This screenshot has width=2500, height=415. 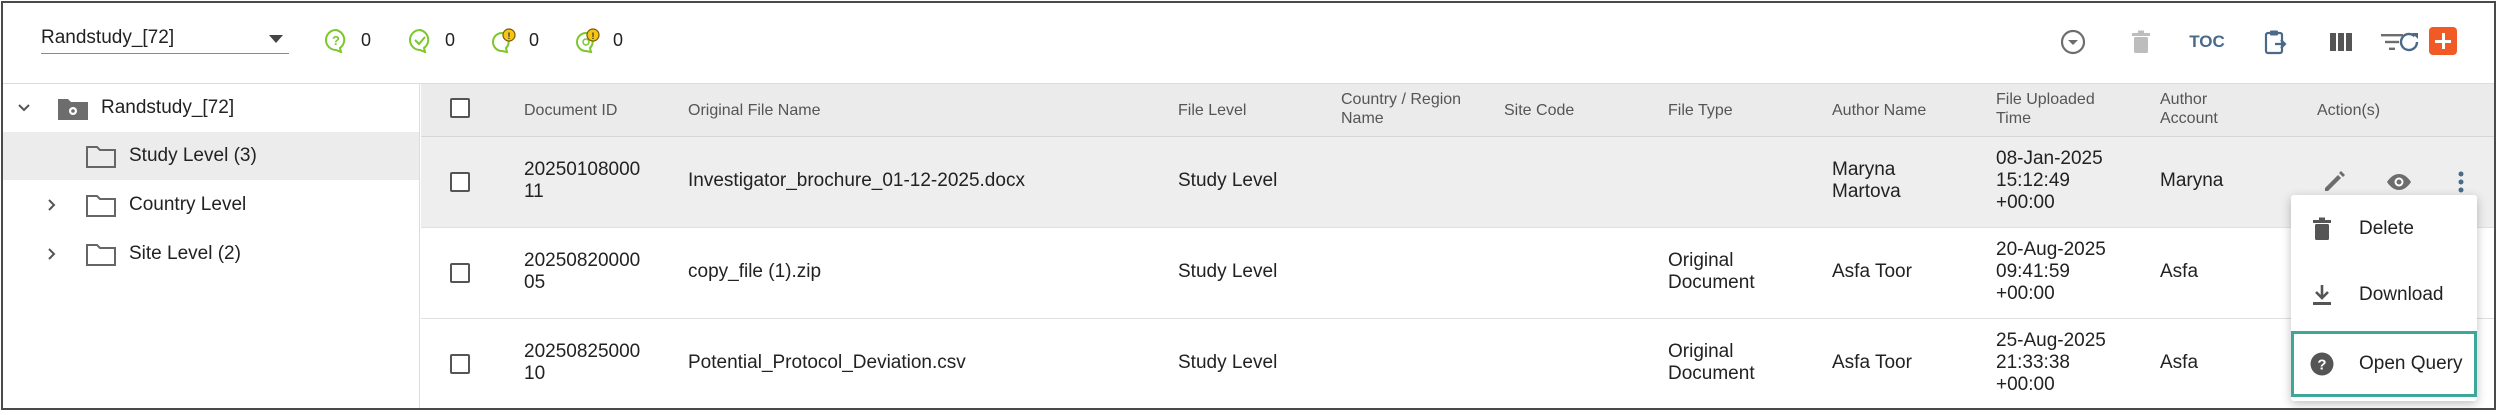 What do you see at coordinates (1362, 118) in the screenshot?
I see `header-country-line2: Name` at bounding box center [1362, 118].